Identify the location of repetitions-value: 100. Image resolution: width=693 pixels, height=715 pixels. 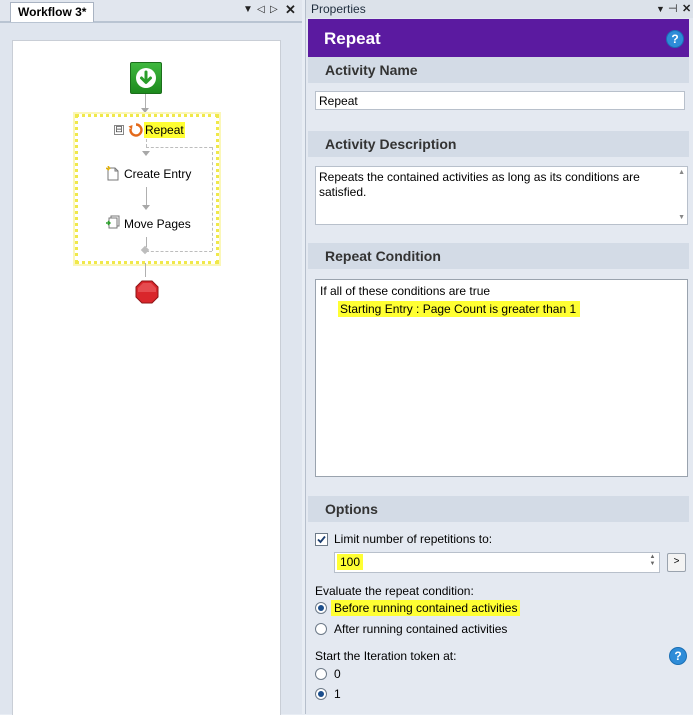
(350, 562).